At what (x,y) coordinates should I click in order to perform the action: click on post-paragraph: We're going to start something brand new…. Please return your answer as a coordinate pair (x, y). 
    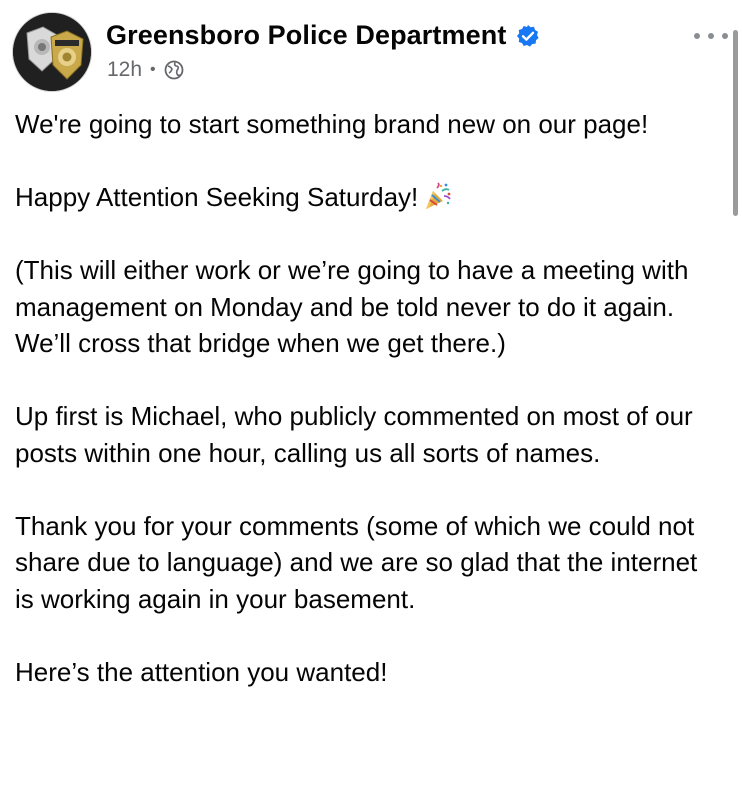
    Looking at the image, I should click on (332, 124).